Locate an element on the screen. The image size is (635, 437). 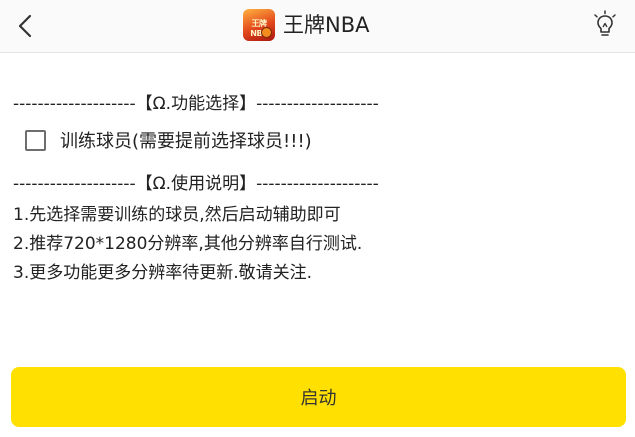
chevron-left-icon is located at coordinates (25, 26).